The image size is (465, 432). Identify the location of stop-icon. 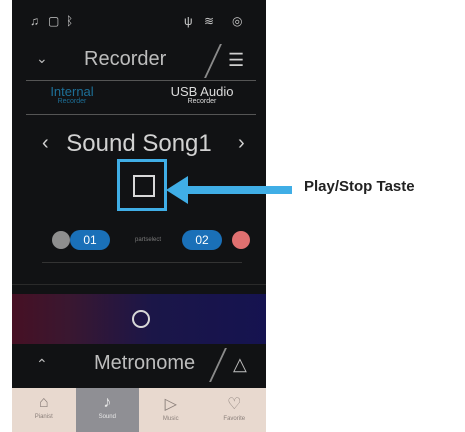
(144, 186).